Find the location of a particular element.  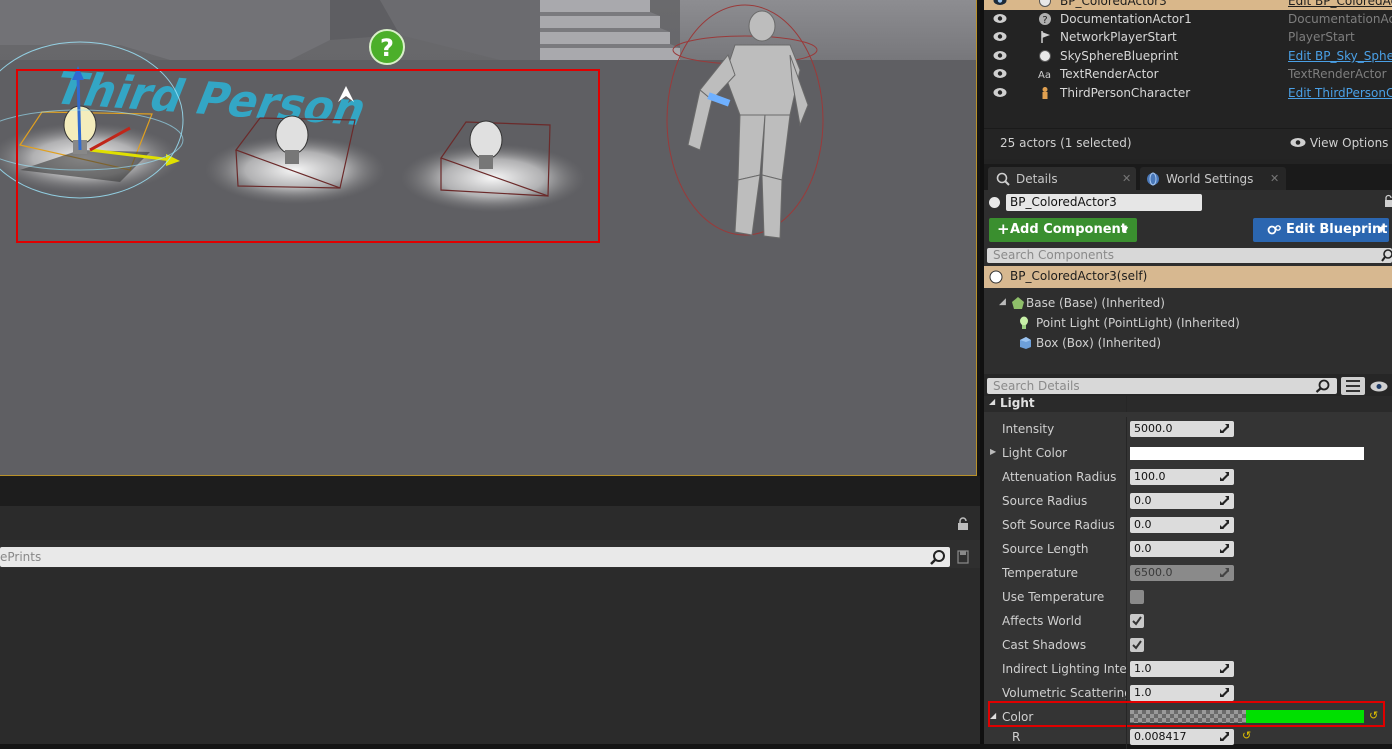

globe-icon is located at coordinates (1153, 179).